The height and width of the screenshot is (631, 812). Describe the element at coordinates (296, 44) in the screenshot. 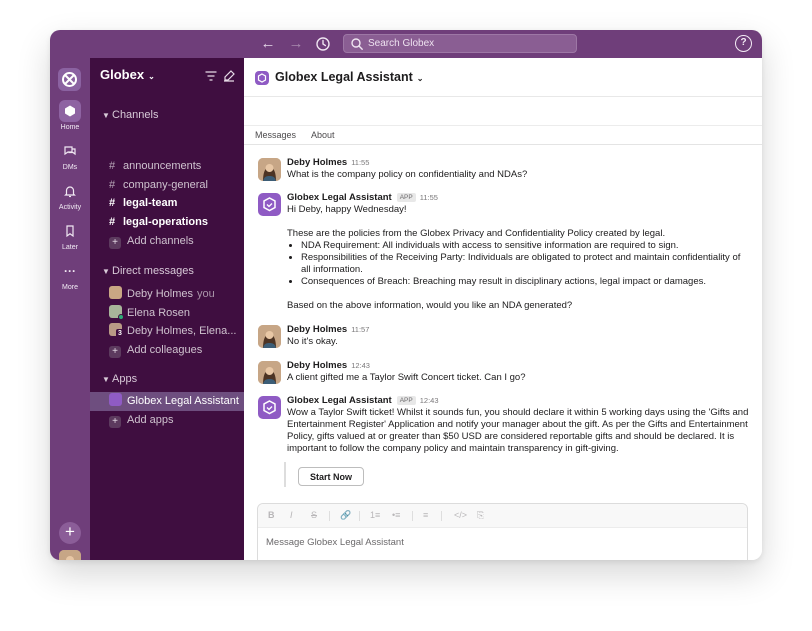

I see `forward-arrow-icon: →` at that location.